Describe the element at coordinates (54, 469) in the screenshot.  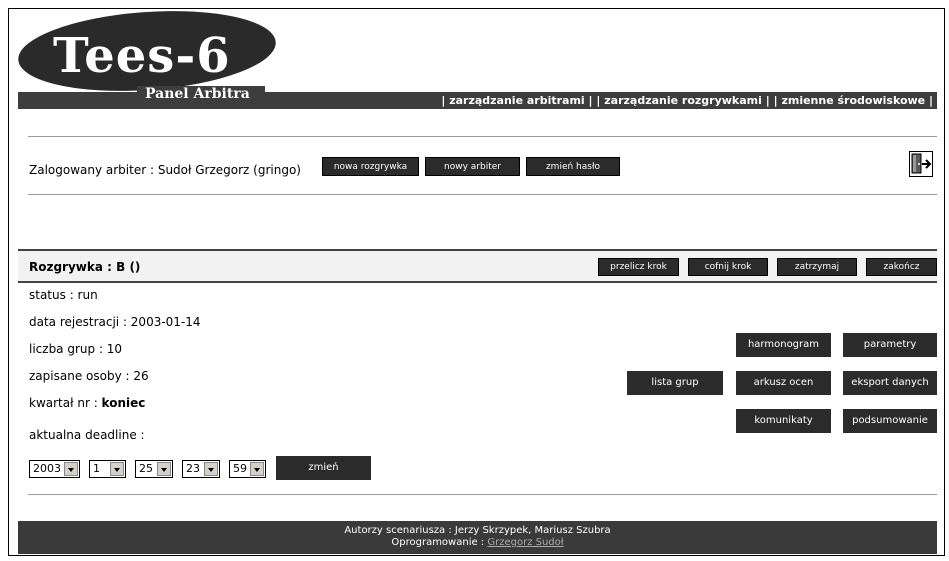
I see `year-select: 2003` at that location.